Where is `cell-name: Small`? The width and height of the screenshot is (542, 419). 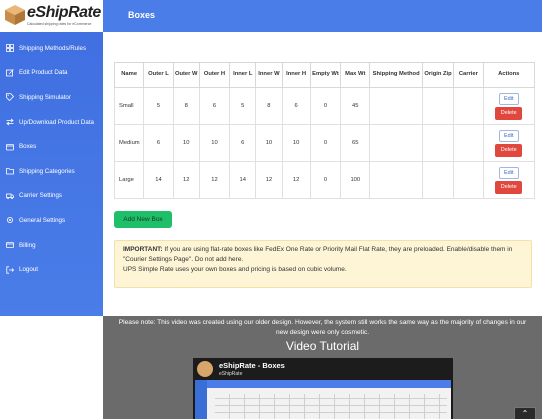
cell-name: Small is located at coordinates (129, 106).